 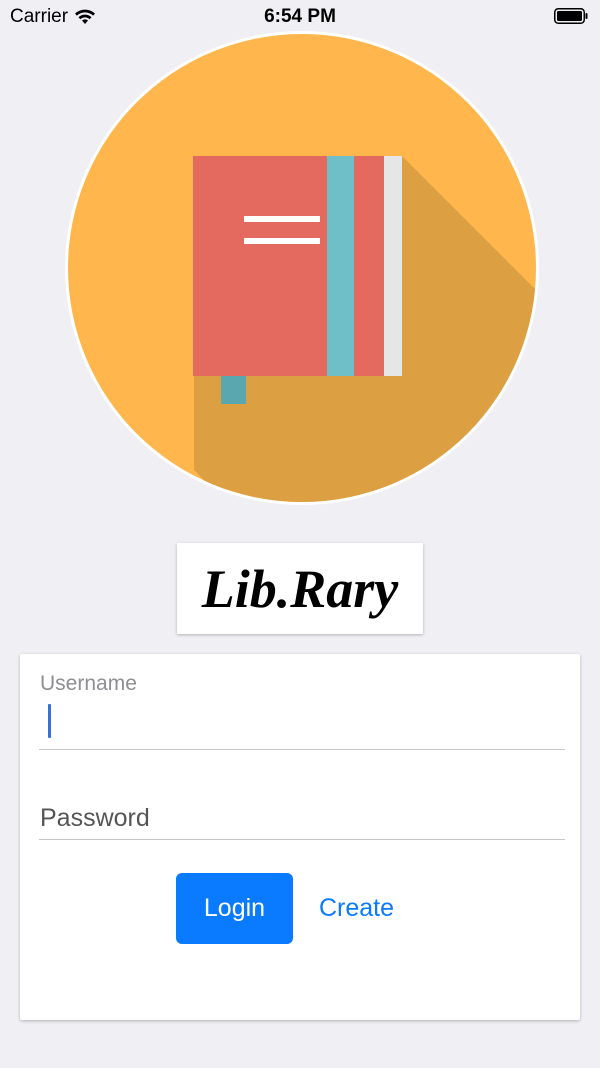 What do you see at coordinates (302, 710) in the screenshot?
I see `username-field: Username` at bounding box center [302, 710].